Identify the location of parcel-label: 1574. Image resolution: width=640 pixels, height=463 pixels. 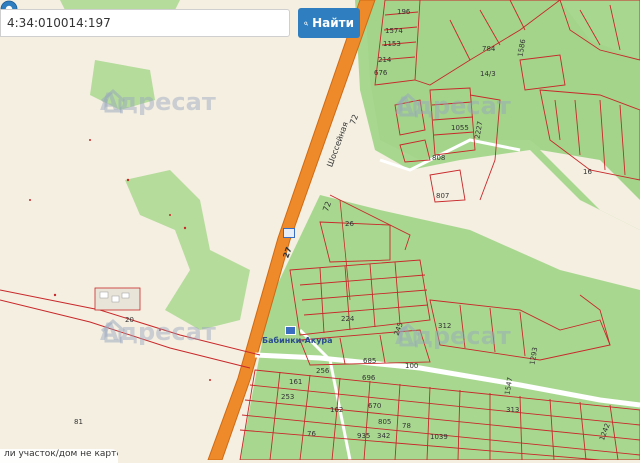
(394, 31).